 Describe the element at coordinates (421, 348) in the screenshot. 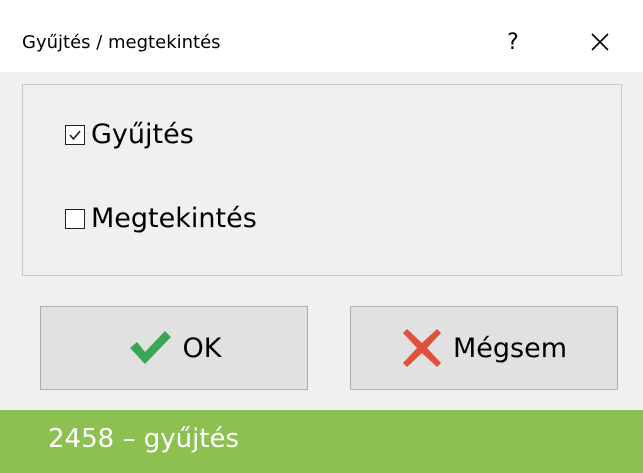

I see `cross-icon` at that location.